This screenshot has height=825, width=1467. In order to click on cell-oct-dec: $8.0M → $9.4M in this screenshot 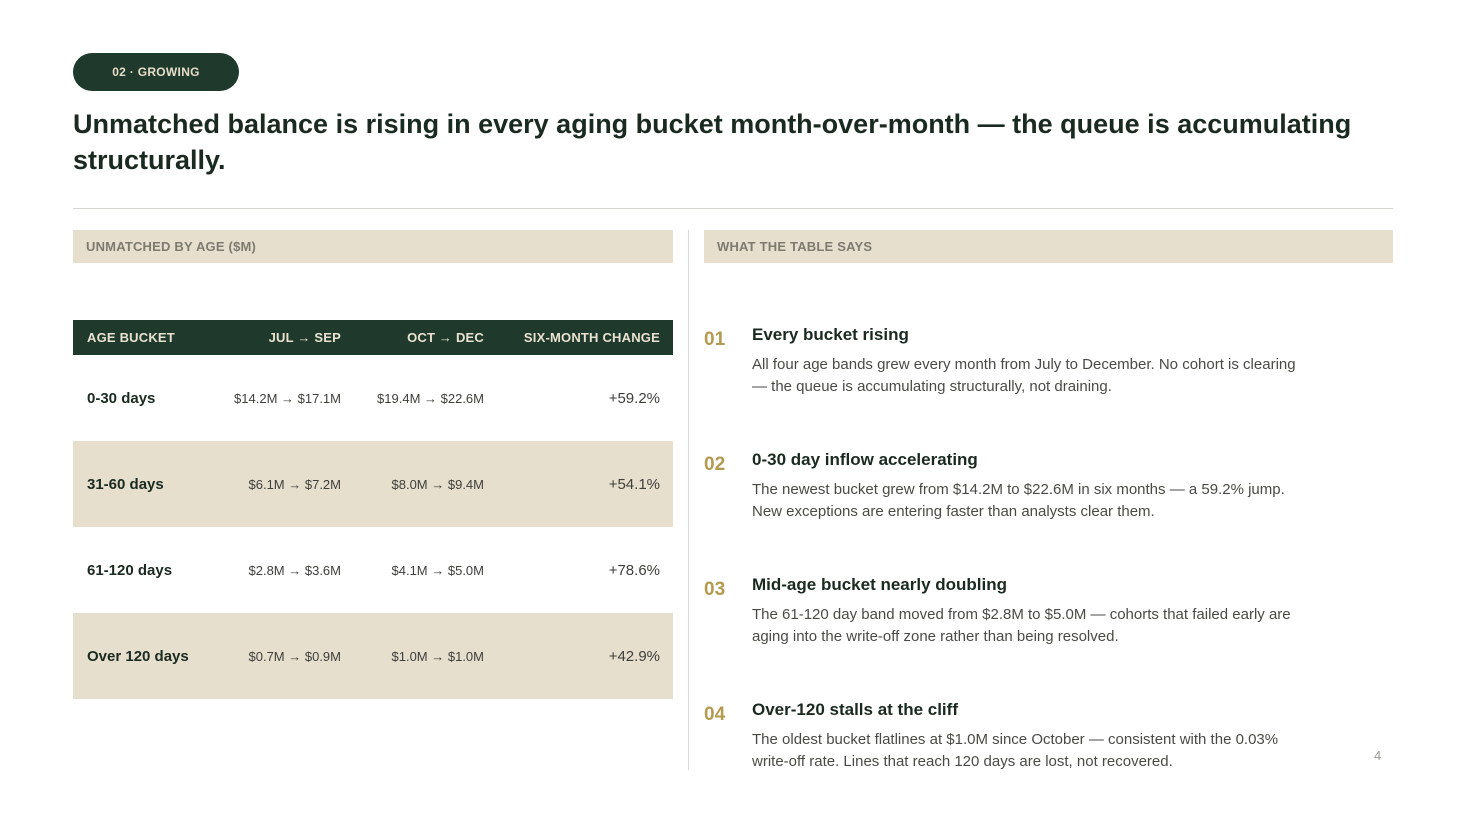, I will do `click(438, 484)`.